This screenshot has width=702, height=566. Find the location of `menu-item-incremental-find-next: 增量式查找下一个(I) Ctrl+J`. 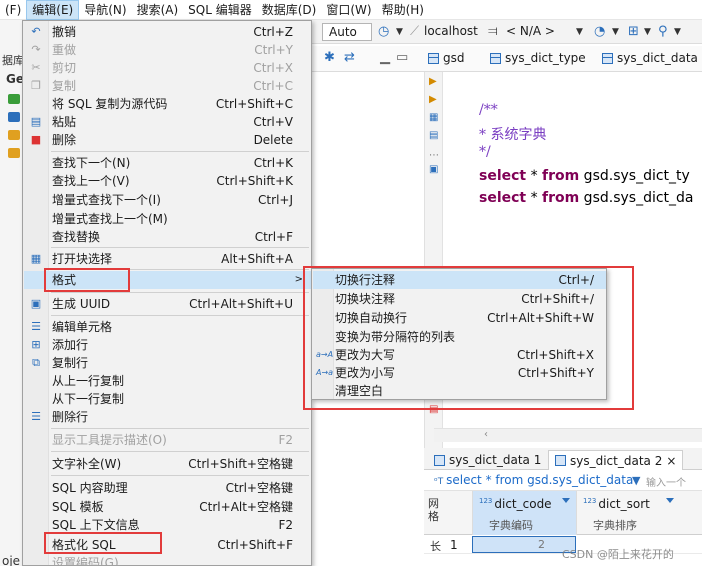

menu-item-incremental-find-next: 增量式查找下一个(I) Ctrl+J is located at coordinates (167, 200).